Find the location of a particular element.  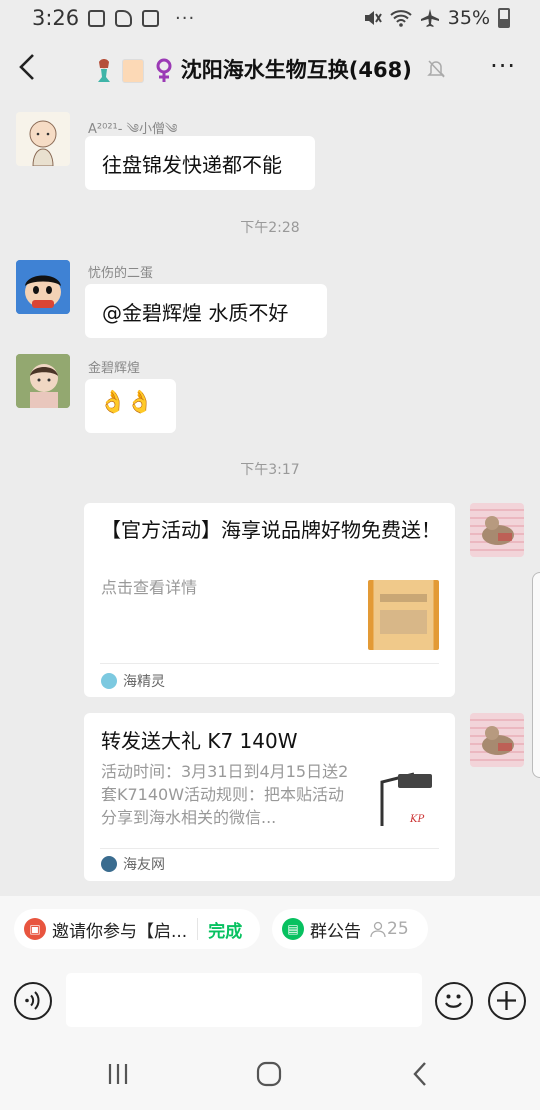

home-icon is located at coordinates (269, 1074).